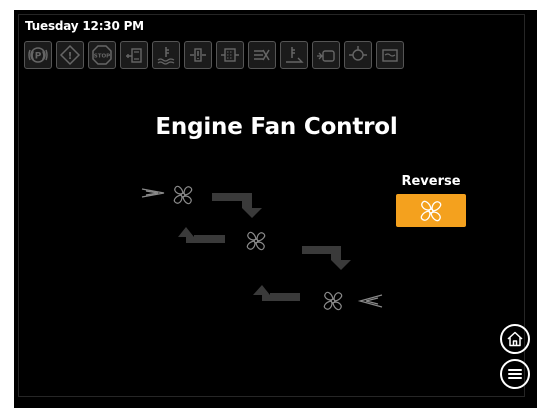 The image size is (553, 418). I want to click on hamburger-menu-icon, so click(515, 374).